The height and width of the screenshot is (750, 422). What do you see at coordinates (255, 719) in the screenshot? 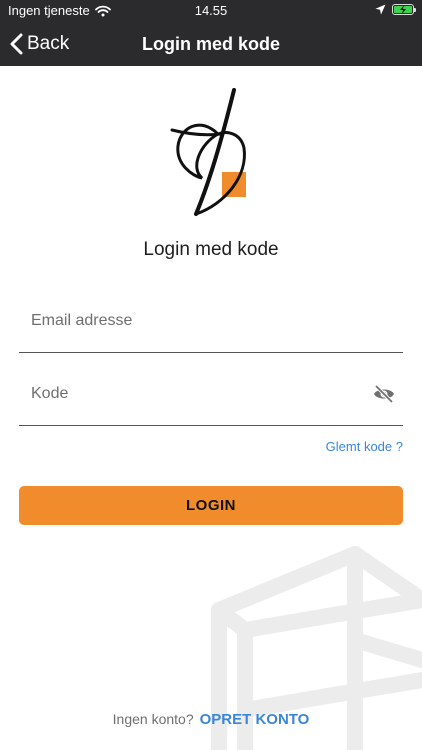
I see `create-account-link: OPRET KONTO` at bounding box center [255, 719].